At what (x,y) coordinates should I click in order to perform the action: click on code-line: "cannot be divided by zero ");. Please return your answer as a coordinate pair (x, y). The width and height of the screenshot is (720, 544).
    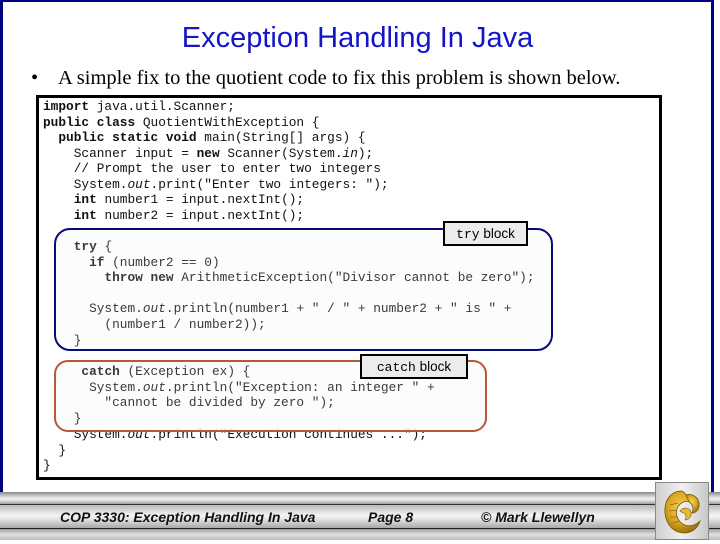
    Looking at the image, I should click on (189, 403).